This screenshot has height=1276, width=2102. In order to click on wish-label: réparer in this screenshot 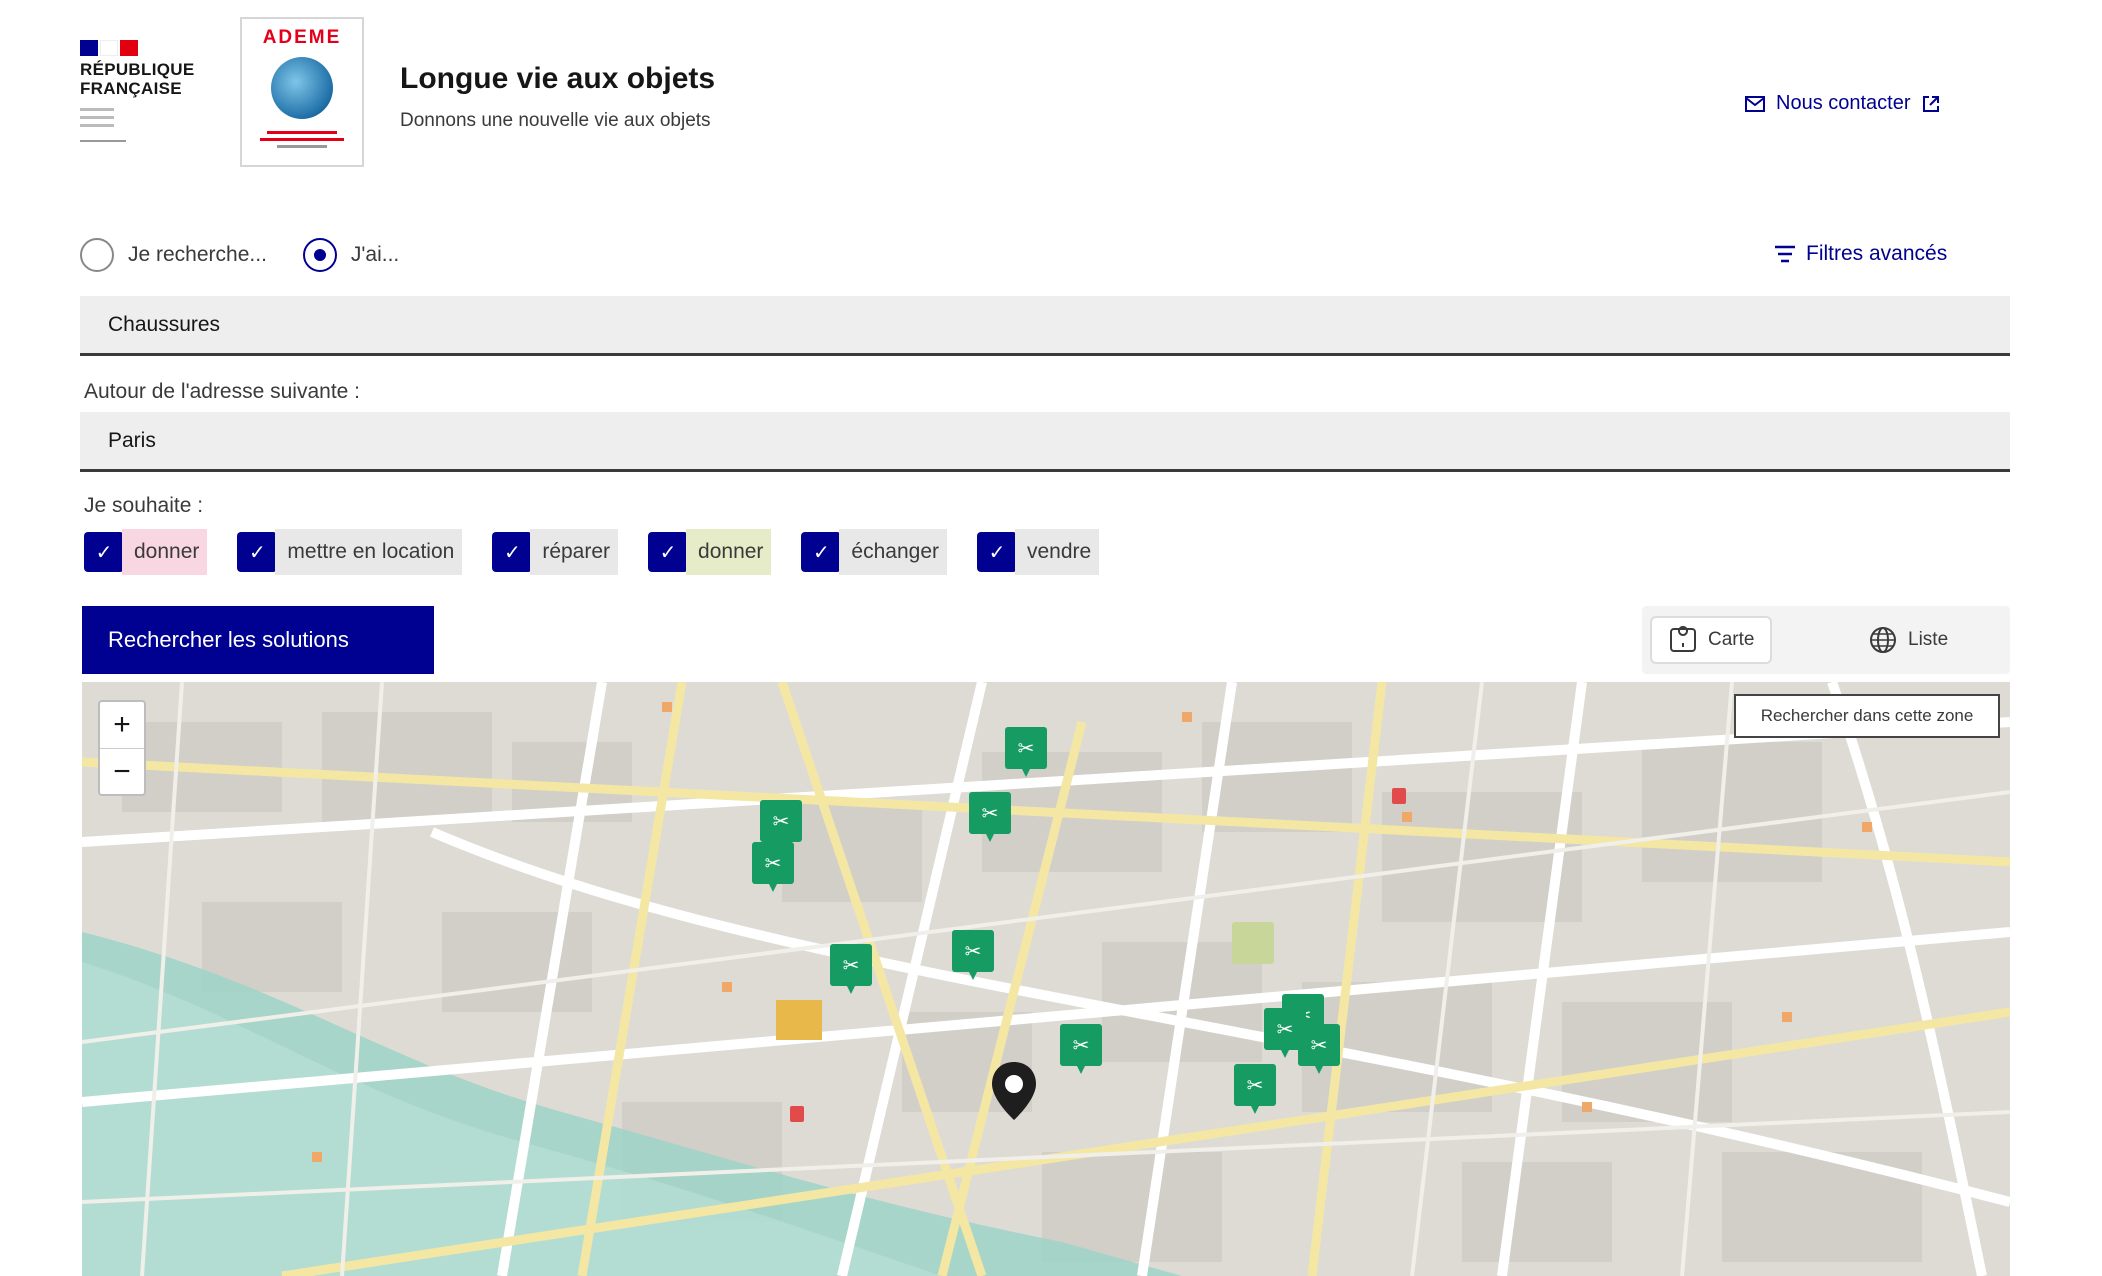, I will do `click(574, 552)`.